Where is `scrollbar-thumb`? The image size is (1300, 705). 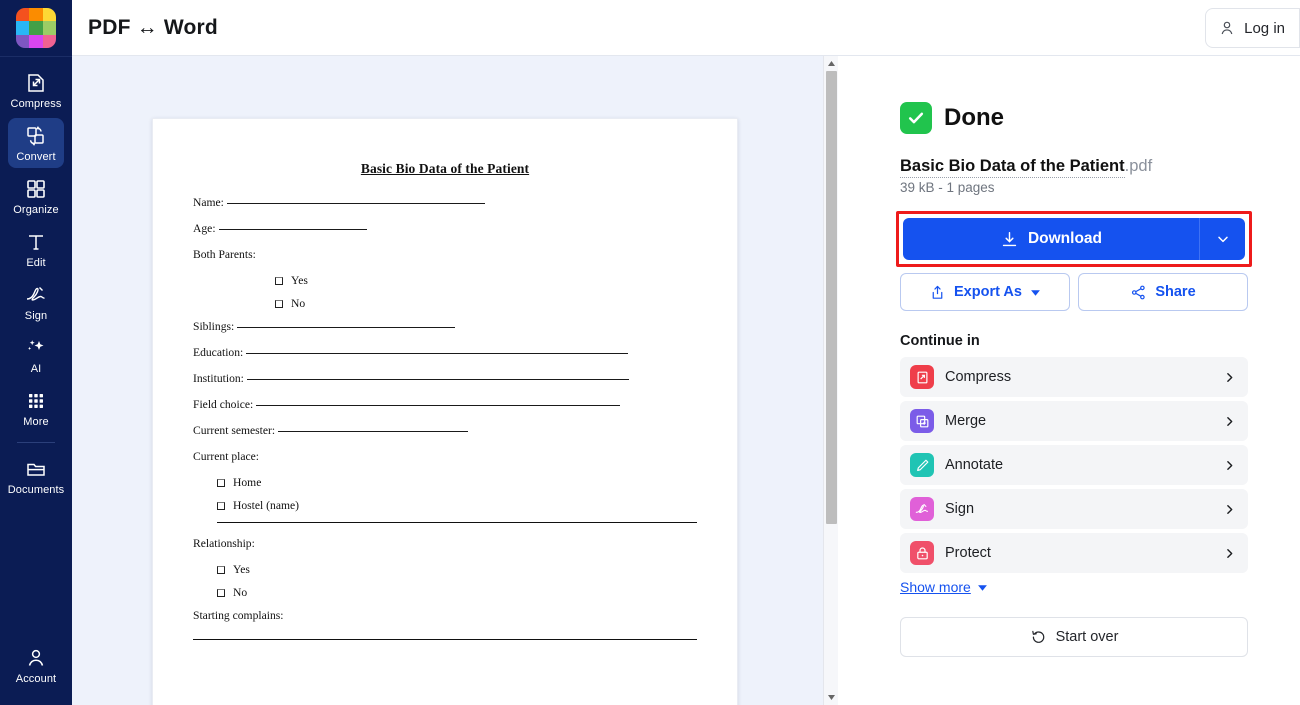
scrollbar-thumb is located at coordinates (831, 297).